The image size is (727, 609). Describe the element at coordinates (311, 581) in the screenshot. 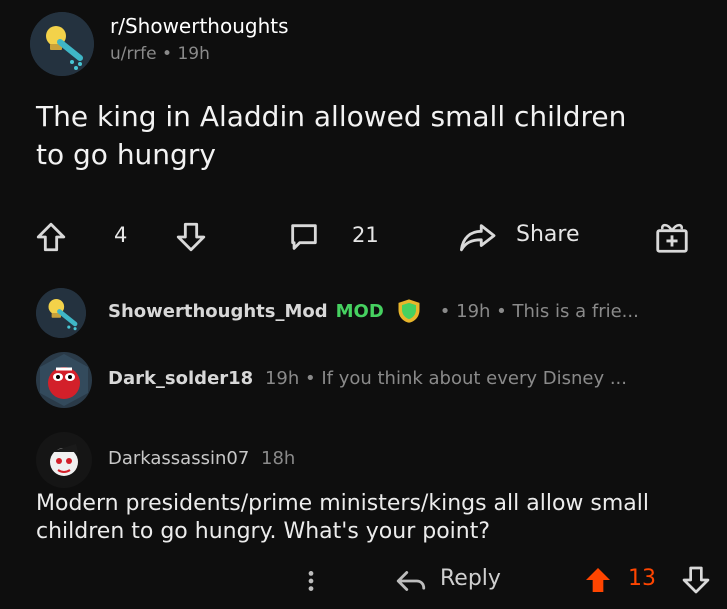

I see `more-options-icon` at that location.